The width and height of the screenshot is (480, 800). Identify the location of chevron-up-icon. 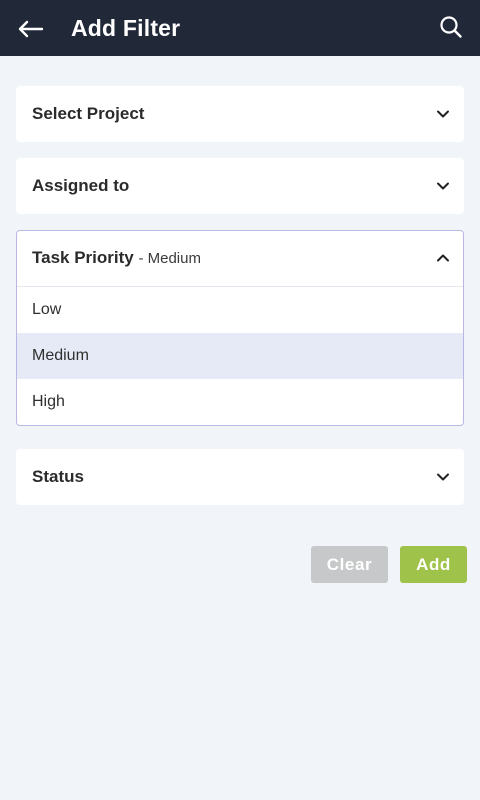
(443, 258).